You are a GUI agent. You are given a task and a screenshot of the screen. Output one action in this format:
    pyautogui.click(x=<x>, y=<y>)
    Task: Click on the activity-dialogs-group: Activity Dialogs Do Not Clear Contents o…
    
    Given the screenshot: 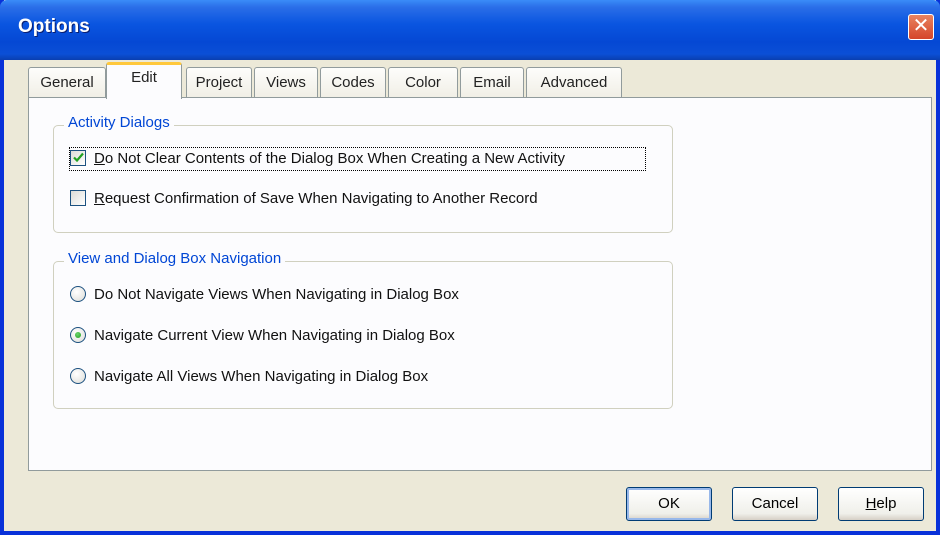 What is the action you would take?
    pyautogui.click(x=363, y=173)
    